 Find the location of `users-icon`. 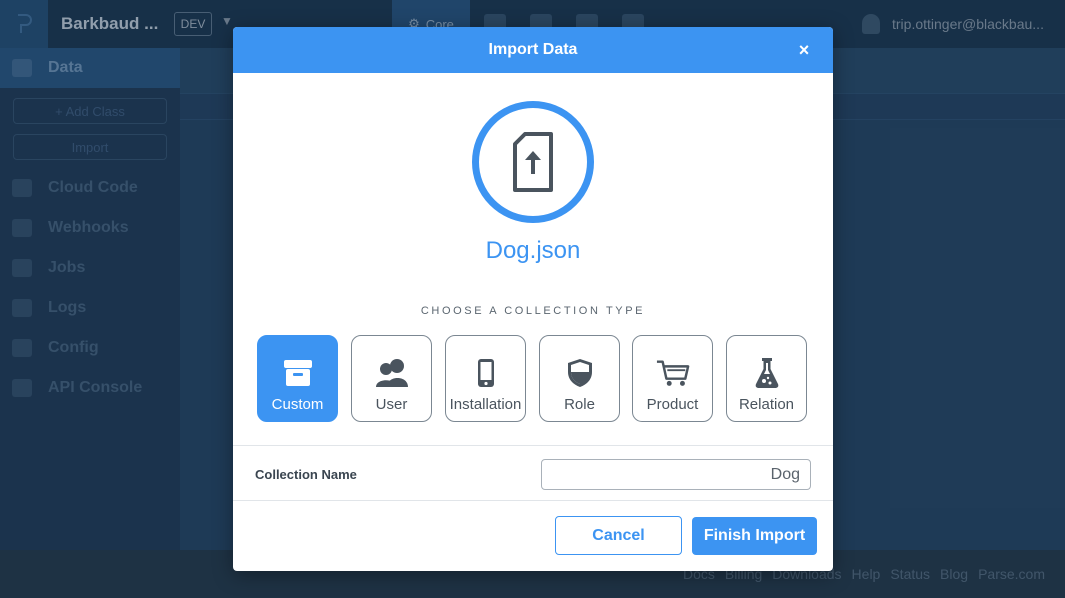

users-icon is located at coordinates (392, 373).